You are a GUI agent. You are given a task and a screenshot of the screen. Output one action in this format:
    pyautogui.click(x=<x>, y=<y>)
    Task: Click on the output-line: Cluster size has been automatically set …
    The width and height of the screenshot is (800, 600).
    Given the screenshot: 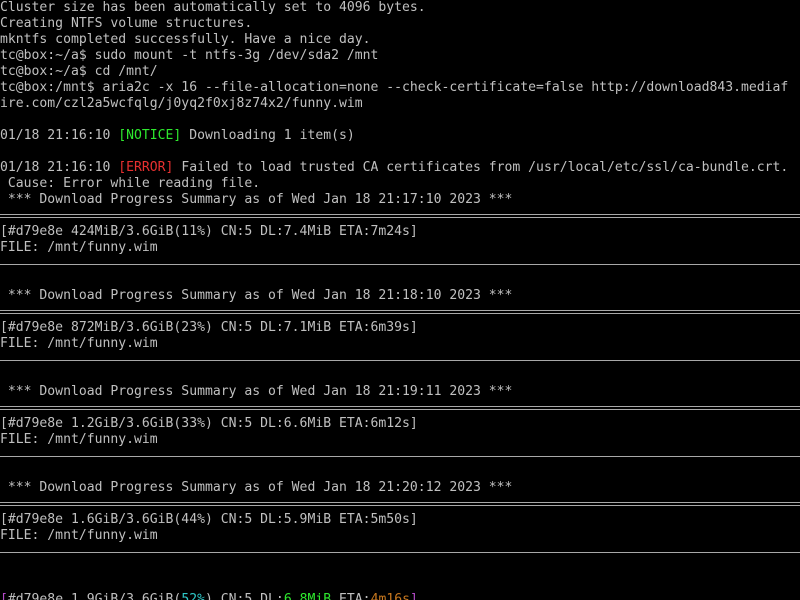 What is the action you would take?
    pyautogui.click(x=213, y=7)
    